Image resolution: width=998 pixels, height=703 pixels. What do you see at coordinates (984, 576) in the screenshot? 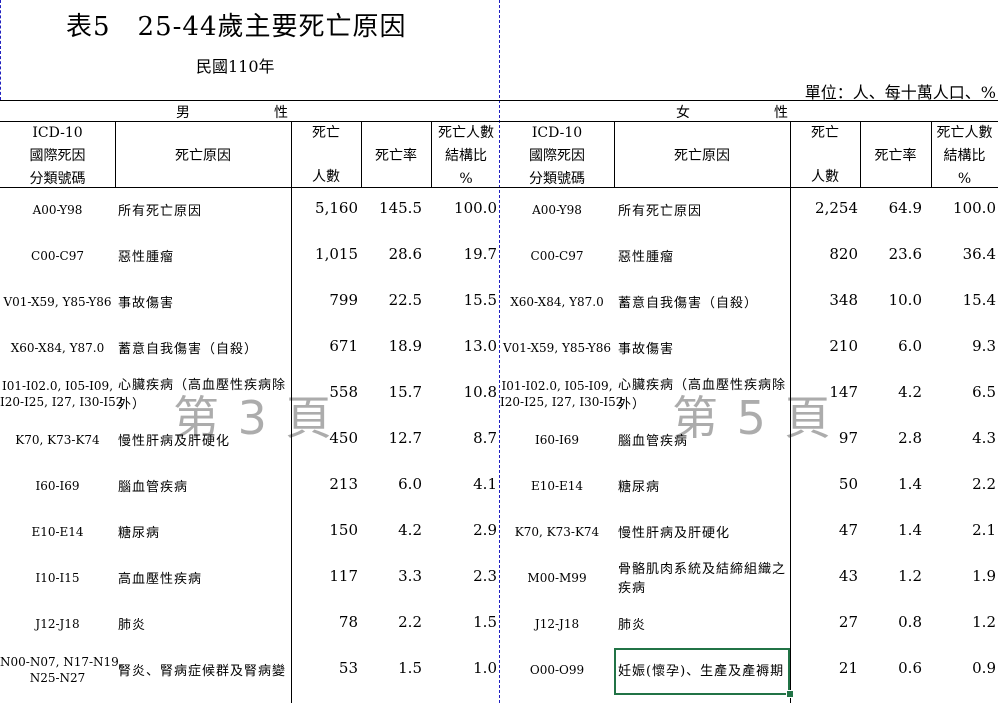
I see `death-share: 1.9` at bounding box center [984, 576].